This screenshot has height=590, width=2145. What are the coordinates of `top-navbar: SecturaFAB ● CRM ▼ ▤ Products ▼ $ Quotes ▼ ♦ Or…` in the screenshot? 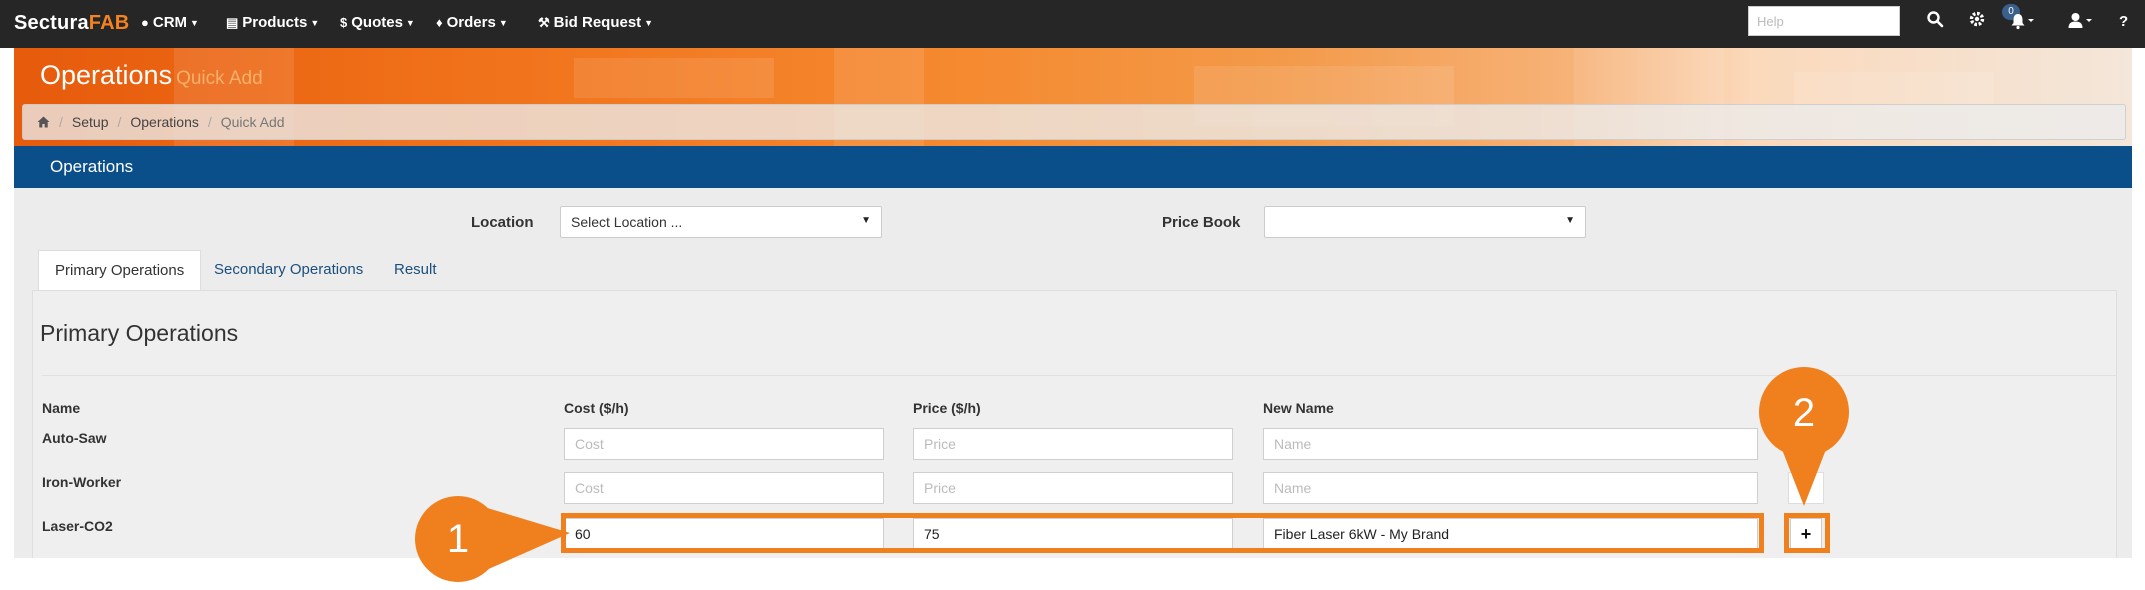 It's located at (1072, 24).